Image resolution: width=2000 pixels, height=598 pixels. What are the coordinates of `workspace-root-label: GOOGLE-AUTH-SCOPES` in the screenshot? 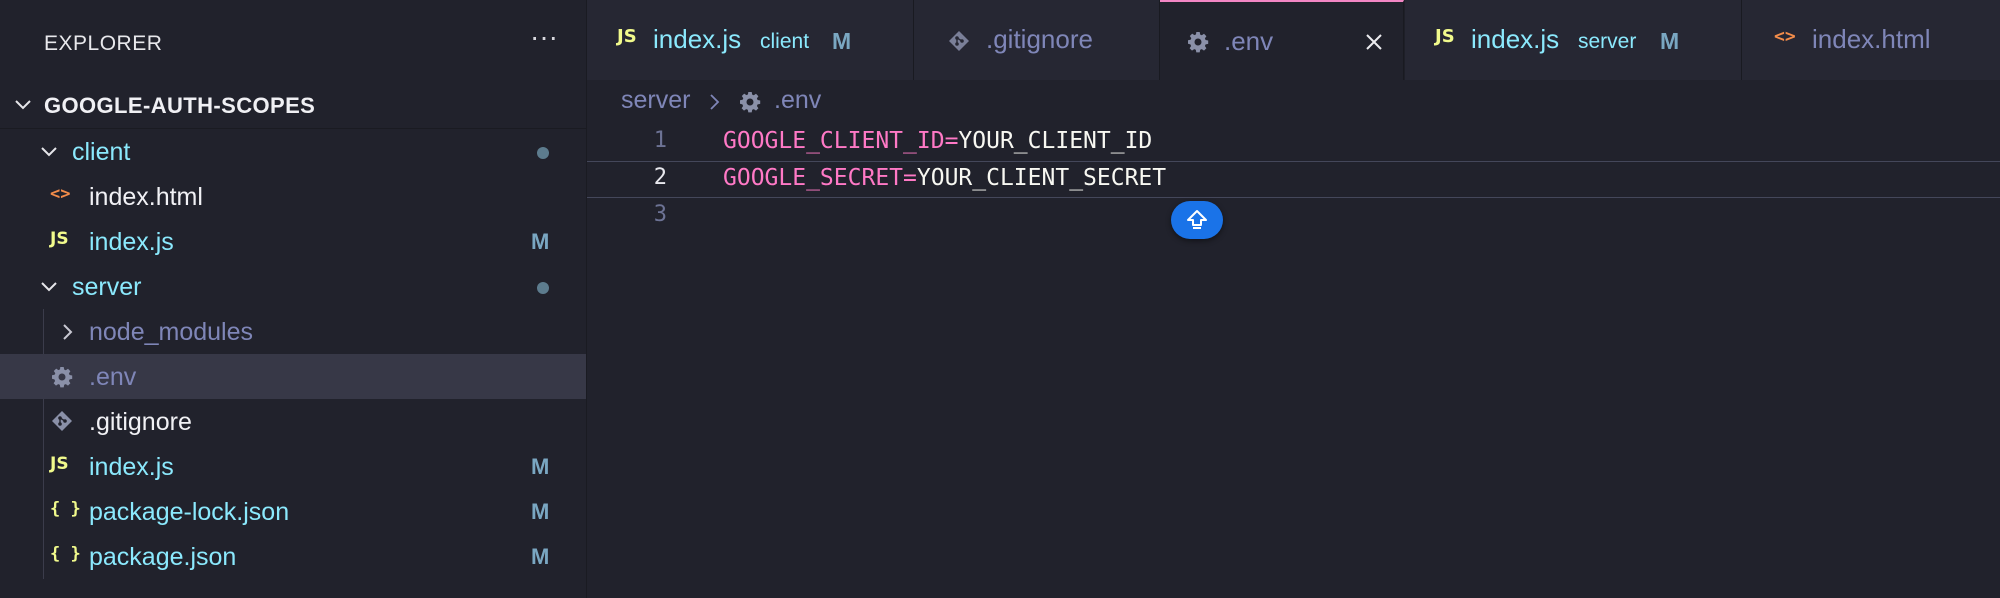 It's located at (180, 105).